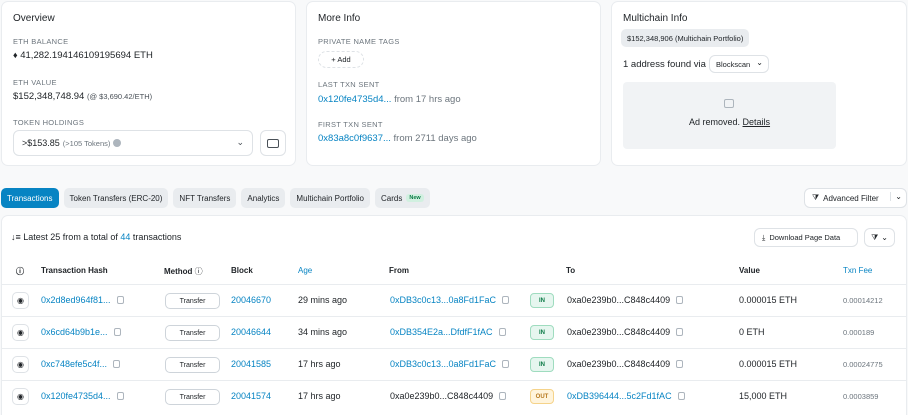  I want to click on eth-balance: ♦ 41,282.194146109195694 ETH, so click(83, 55).